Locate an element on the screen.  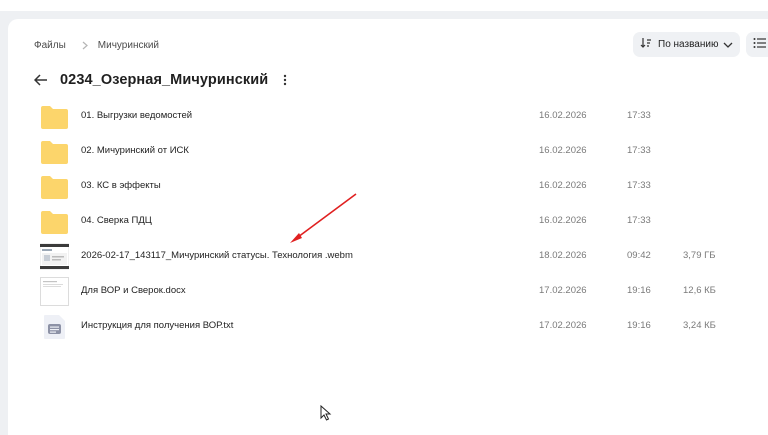
view-mode-button is located at coordinates (757, 44).